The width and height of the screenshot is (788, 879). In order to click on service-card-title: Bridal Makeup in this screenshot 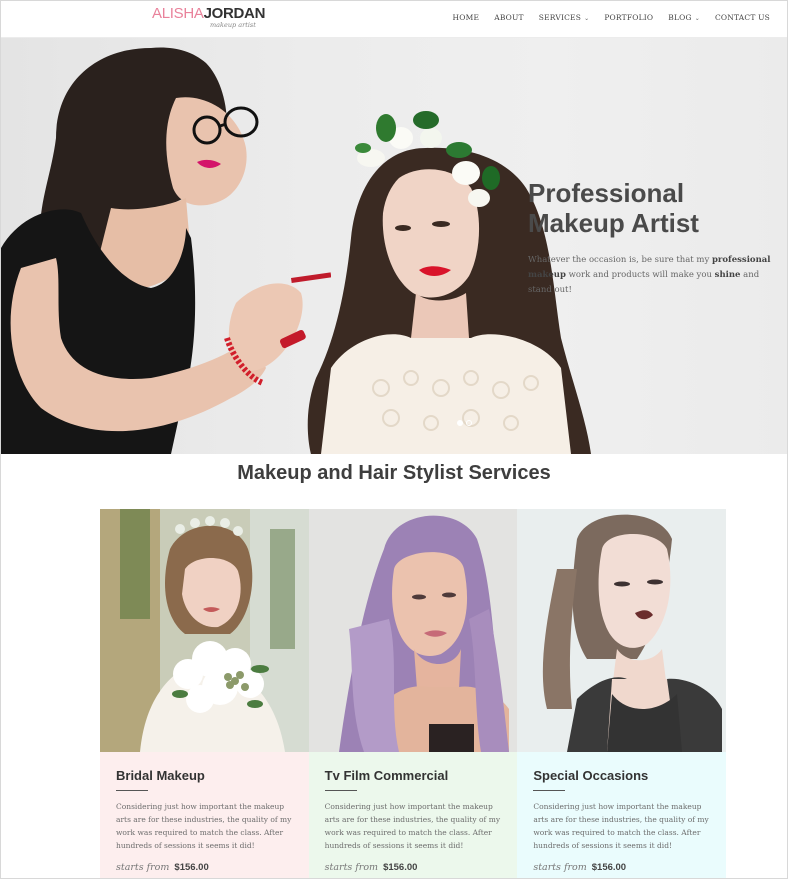, I will do `click(160, 775)`.